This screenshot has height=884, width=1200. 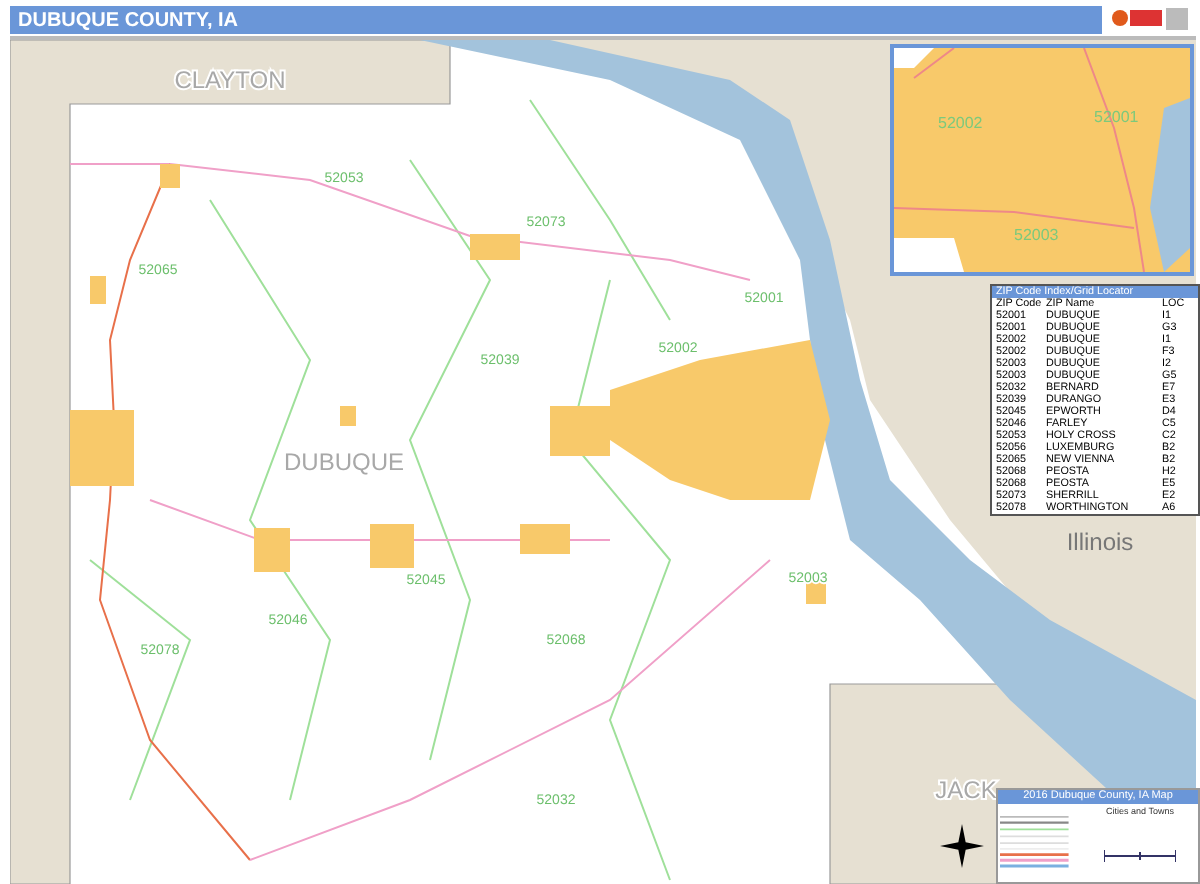 I want to click on zip-code-label: 52001, so click(x=1116, y=117).